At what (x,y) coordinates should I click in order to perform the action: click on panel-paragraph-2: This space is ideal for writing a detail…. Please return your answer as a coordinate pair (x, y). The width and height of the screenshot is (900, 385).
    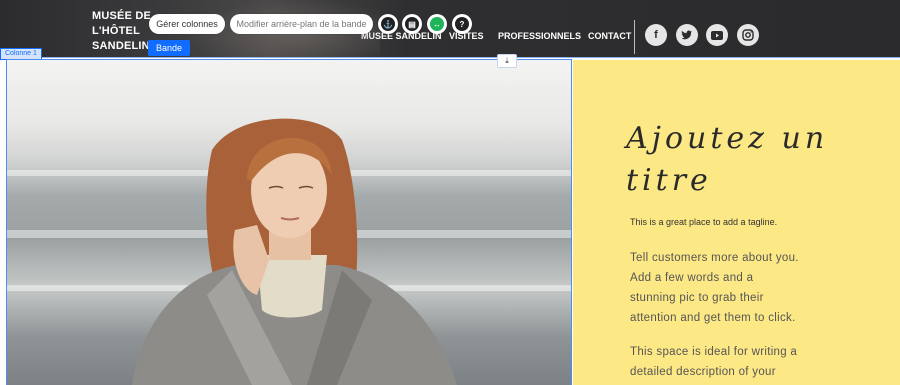
    Looking at the image, I should click on (730, 362).